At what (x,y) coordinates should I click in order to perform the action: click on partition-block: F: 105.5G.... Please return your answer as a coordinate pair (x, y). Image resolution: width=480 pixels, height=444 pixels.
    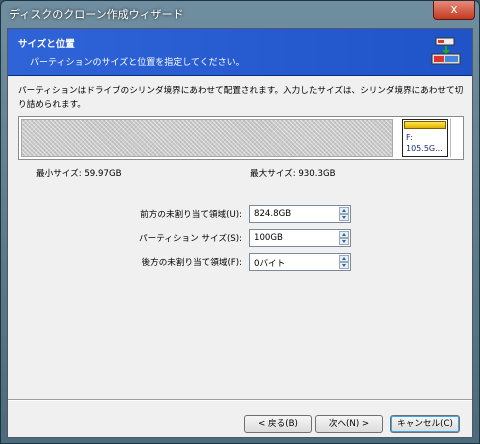
    Looking at the image, I should click on (425, 138).